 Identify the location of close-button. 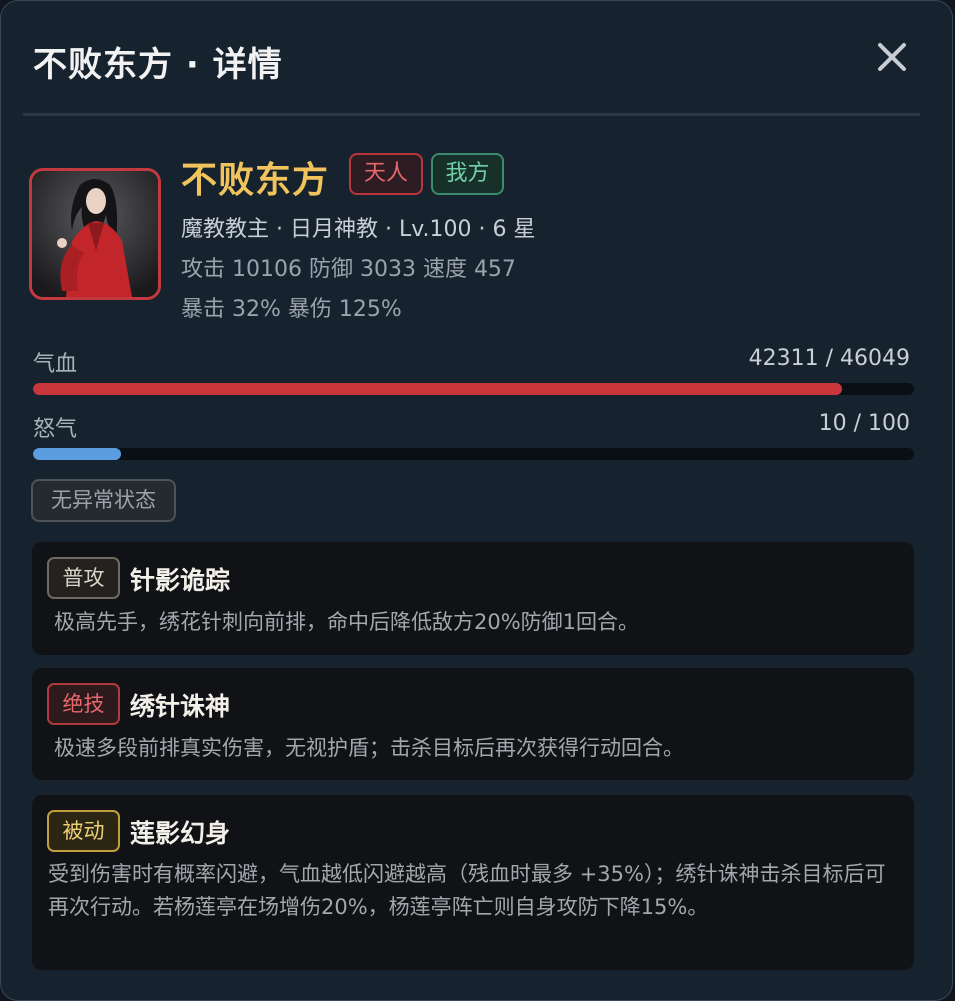
(892, 57).